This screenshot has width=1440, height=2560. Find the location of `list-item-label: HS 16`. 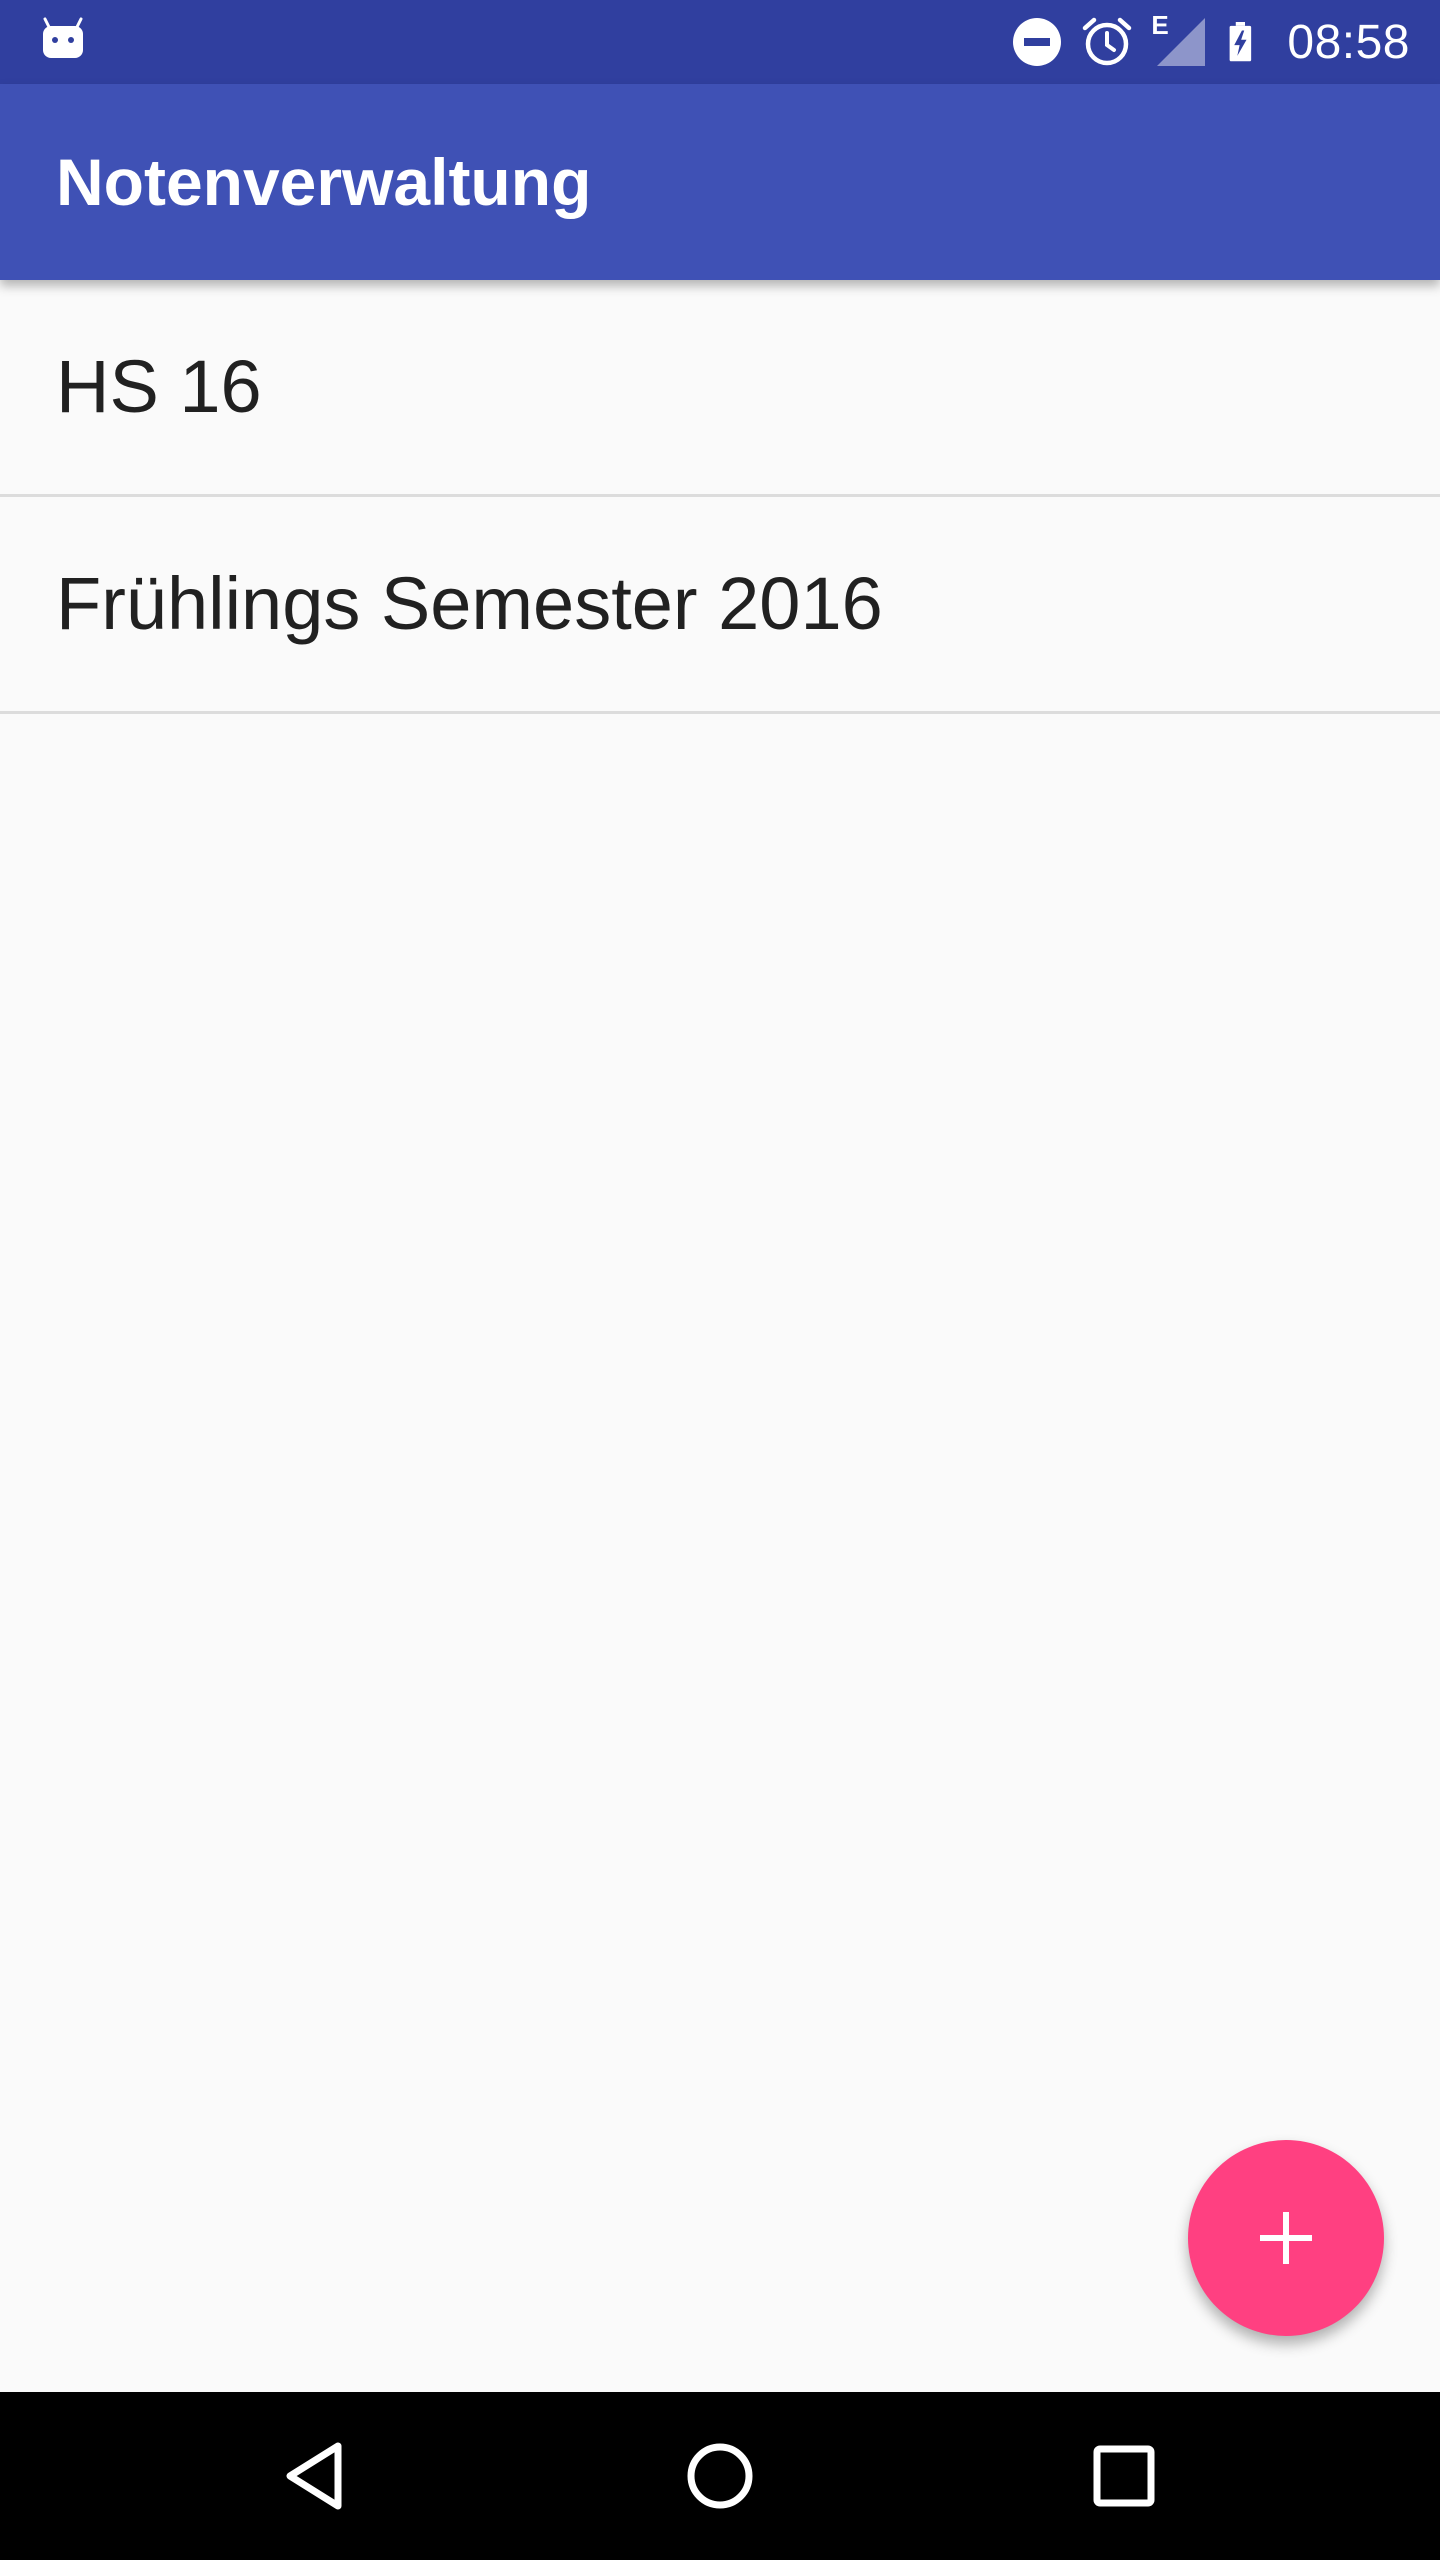

list-item-label: HS 16 is located at coordinates (159, 386).